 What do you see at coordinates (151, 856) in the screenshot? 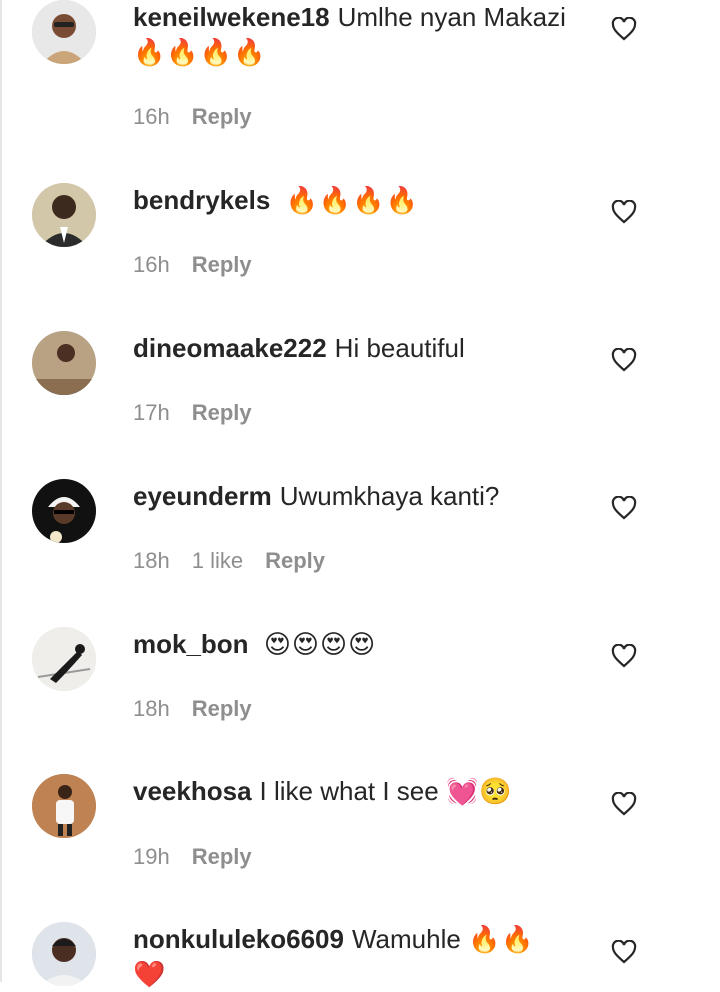
I see `comment-time: 19h` at bounding box center [151, 856].